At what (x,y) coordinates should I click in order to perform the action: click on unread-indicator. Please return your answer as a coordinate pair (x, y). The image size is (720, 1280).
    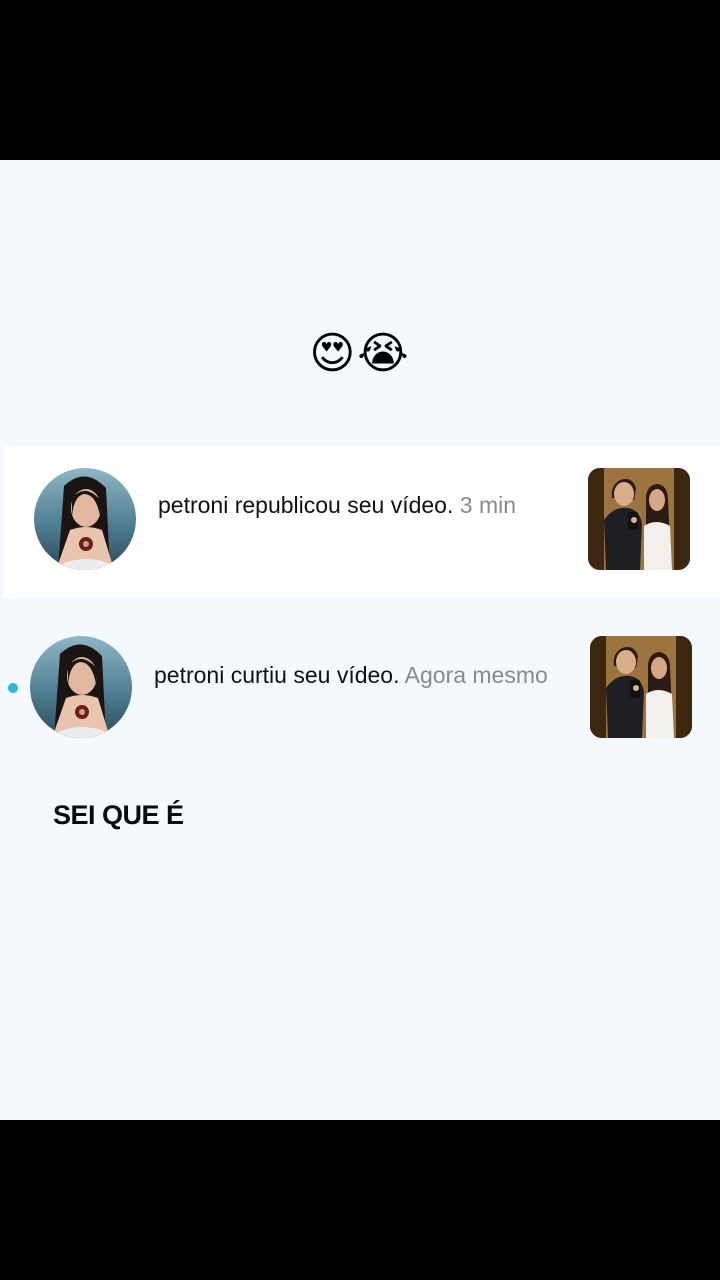
    Looking at the image, I should click on (13, 688).